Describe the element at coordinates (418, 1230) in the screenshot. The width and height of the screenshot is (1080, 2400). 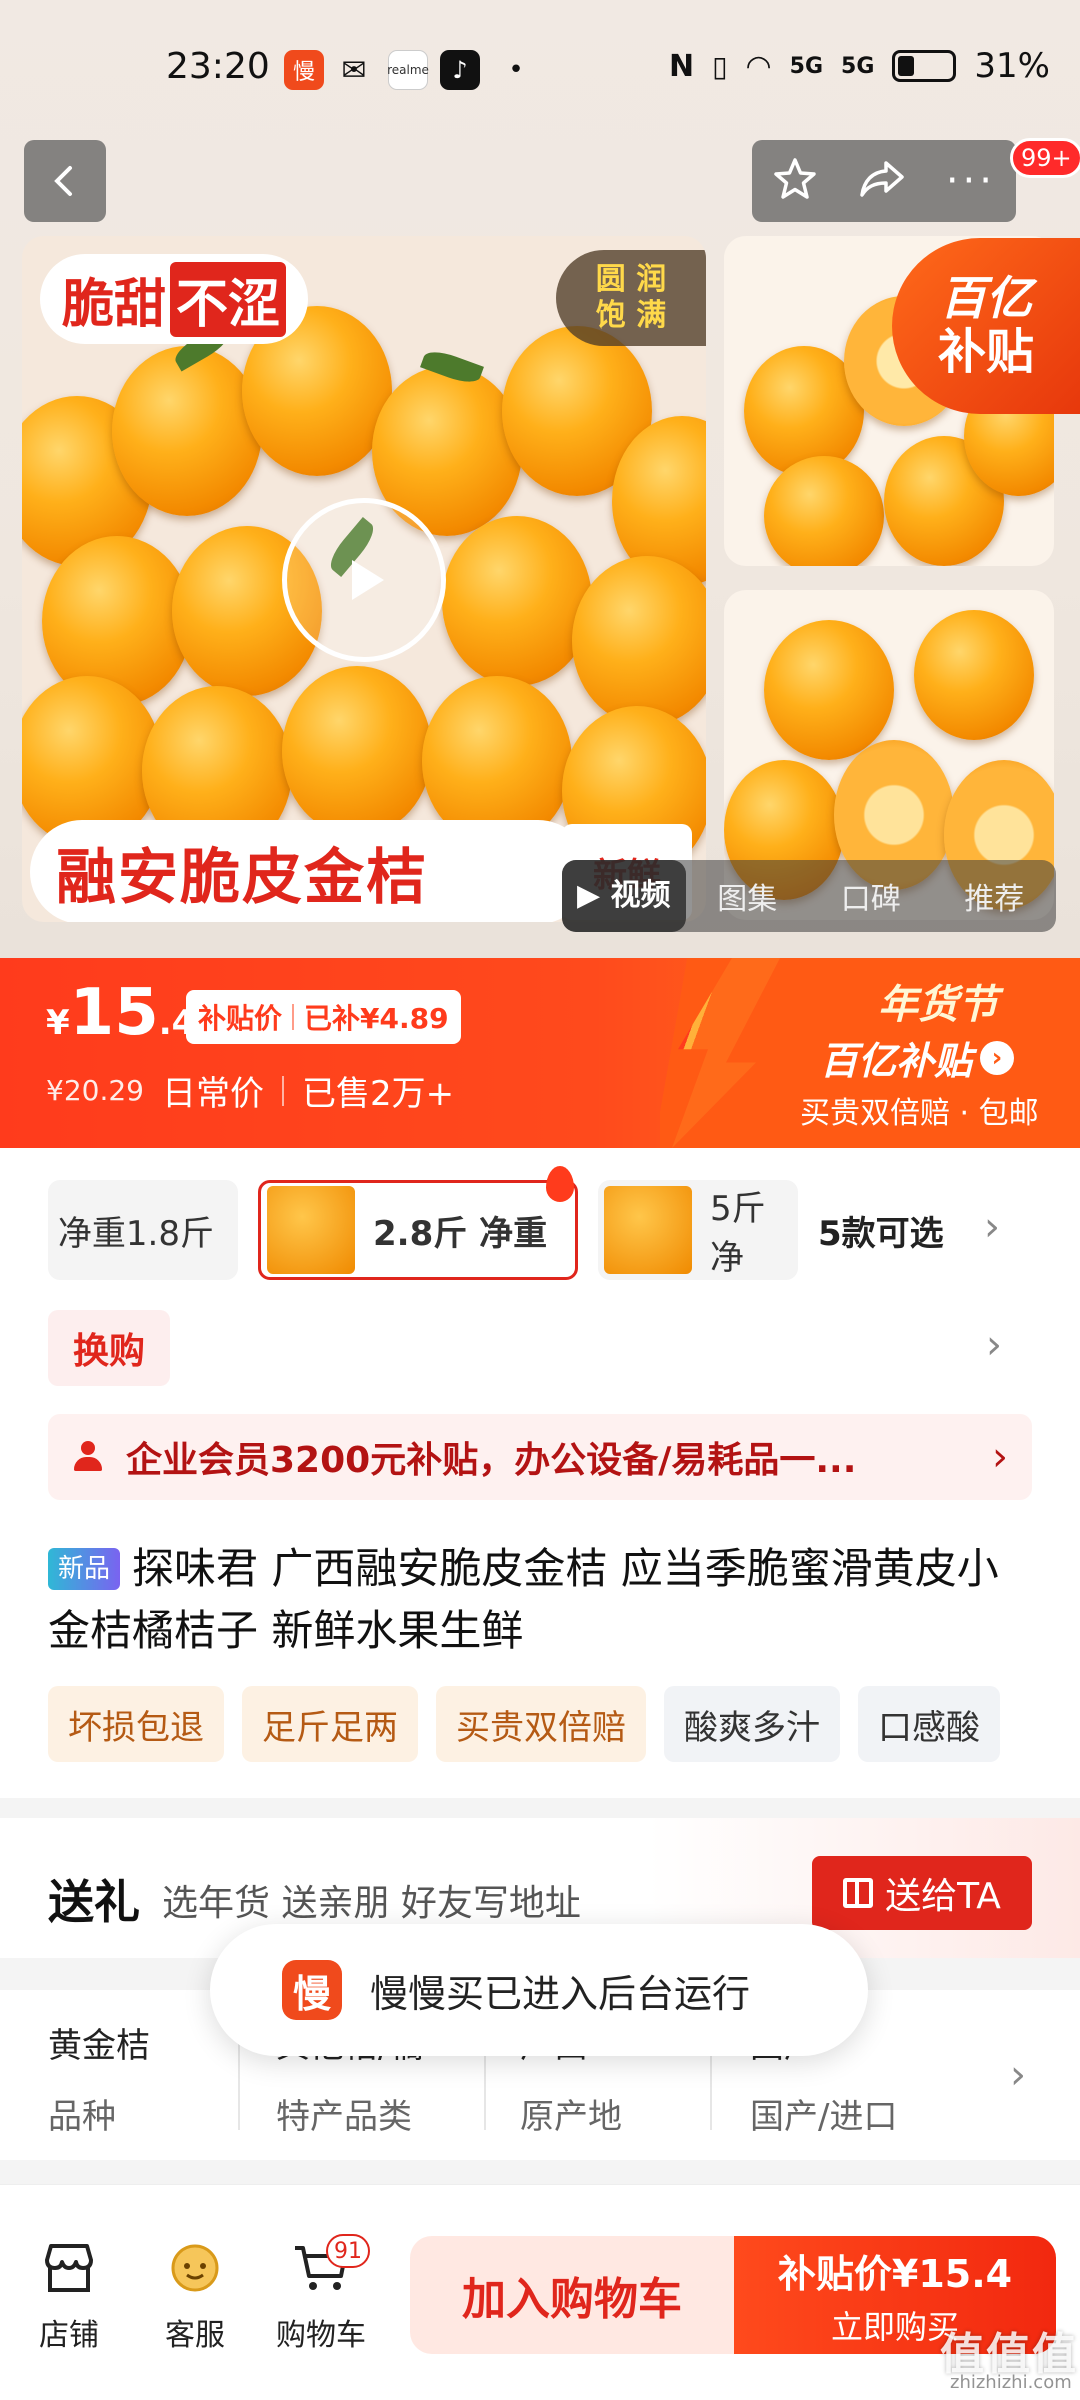
I see `spec-option-selected: 2.8斤 净重` at that location.